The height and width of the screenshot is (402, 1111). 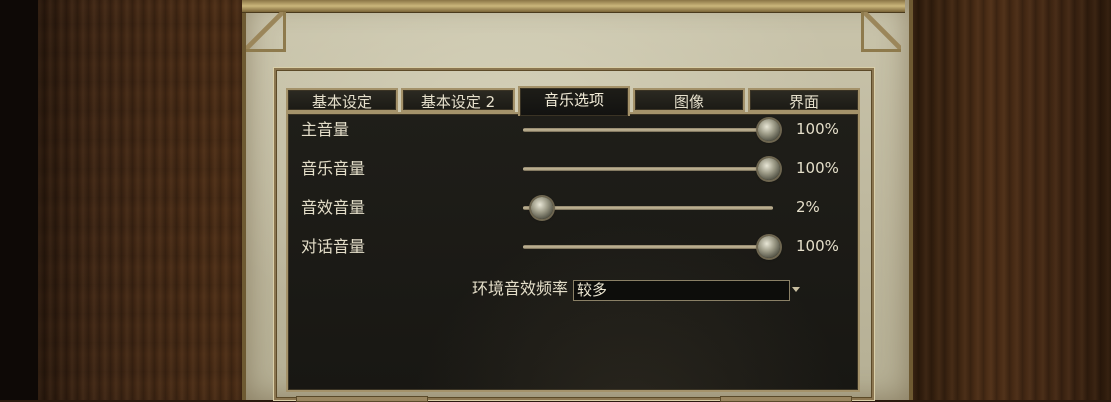 I want to click on master-volume-value: 100%, so click(x=817, y=129).